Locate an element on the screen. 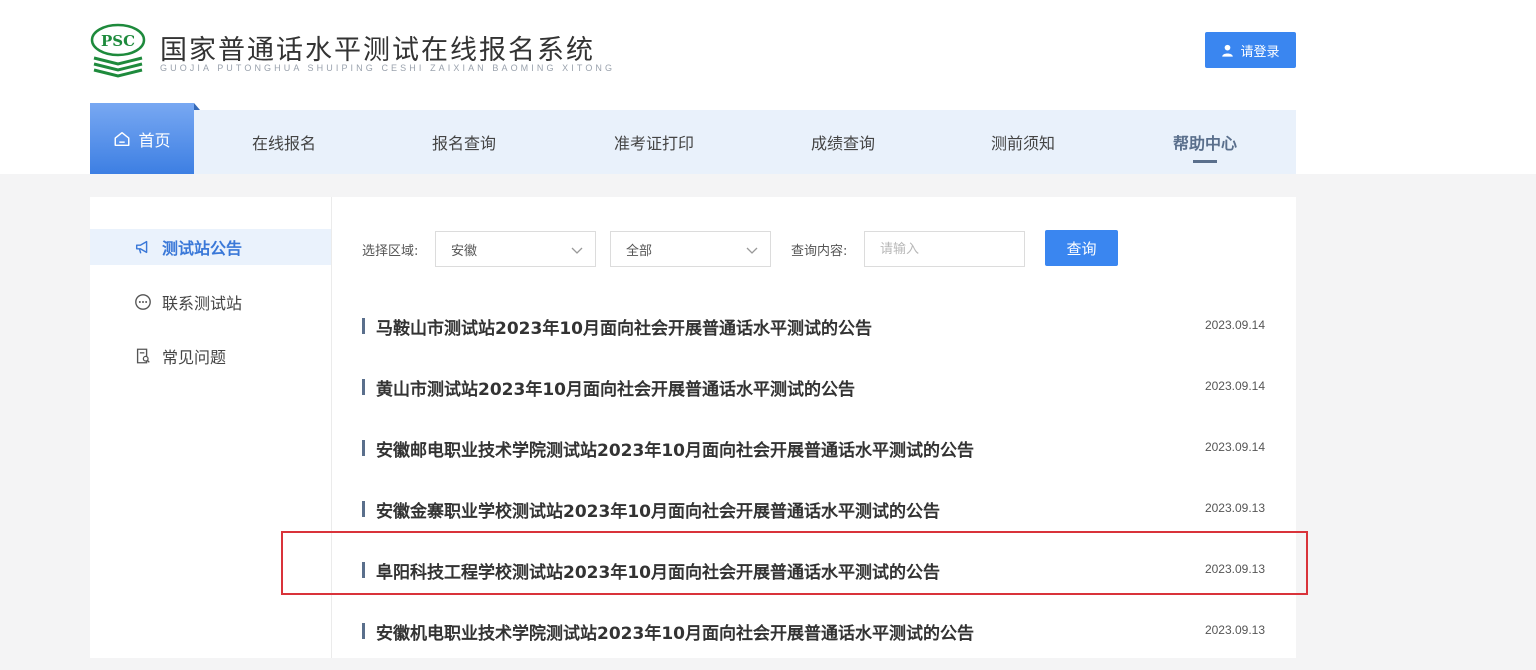 The height and width of the screenshot is (670, 1536). user-icon is located at coordinates (1228, 50).